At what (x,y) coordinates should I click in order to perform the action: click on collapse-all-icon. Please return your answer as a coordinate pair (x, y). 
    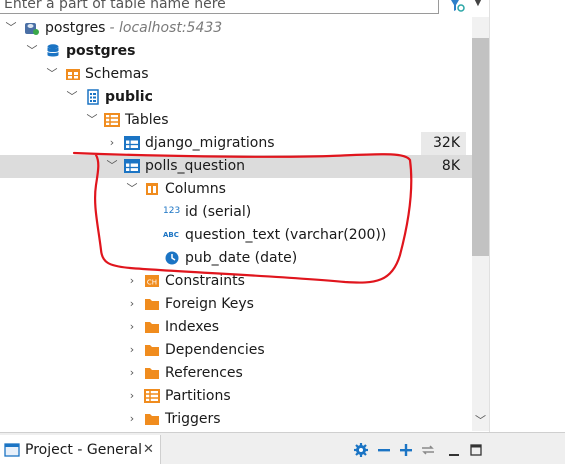
    Looking at the image, I should click on (384, 450).